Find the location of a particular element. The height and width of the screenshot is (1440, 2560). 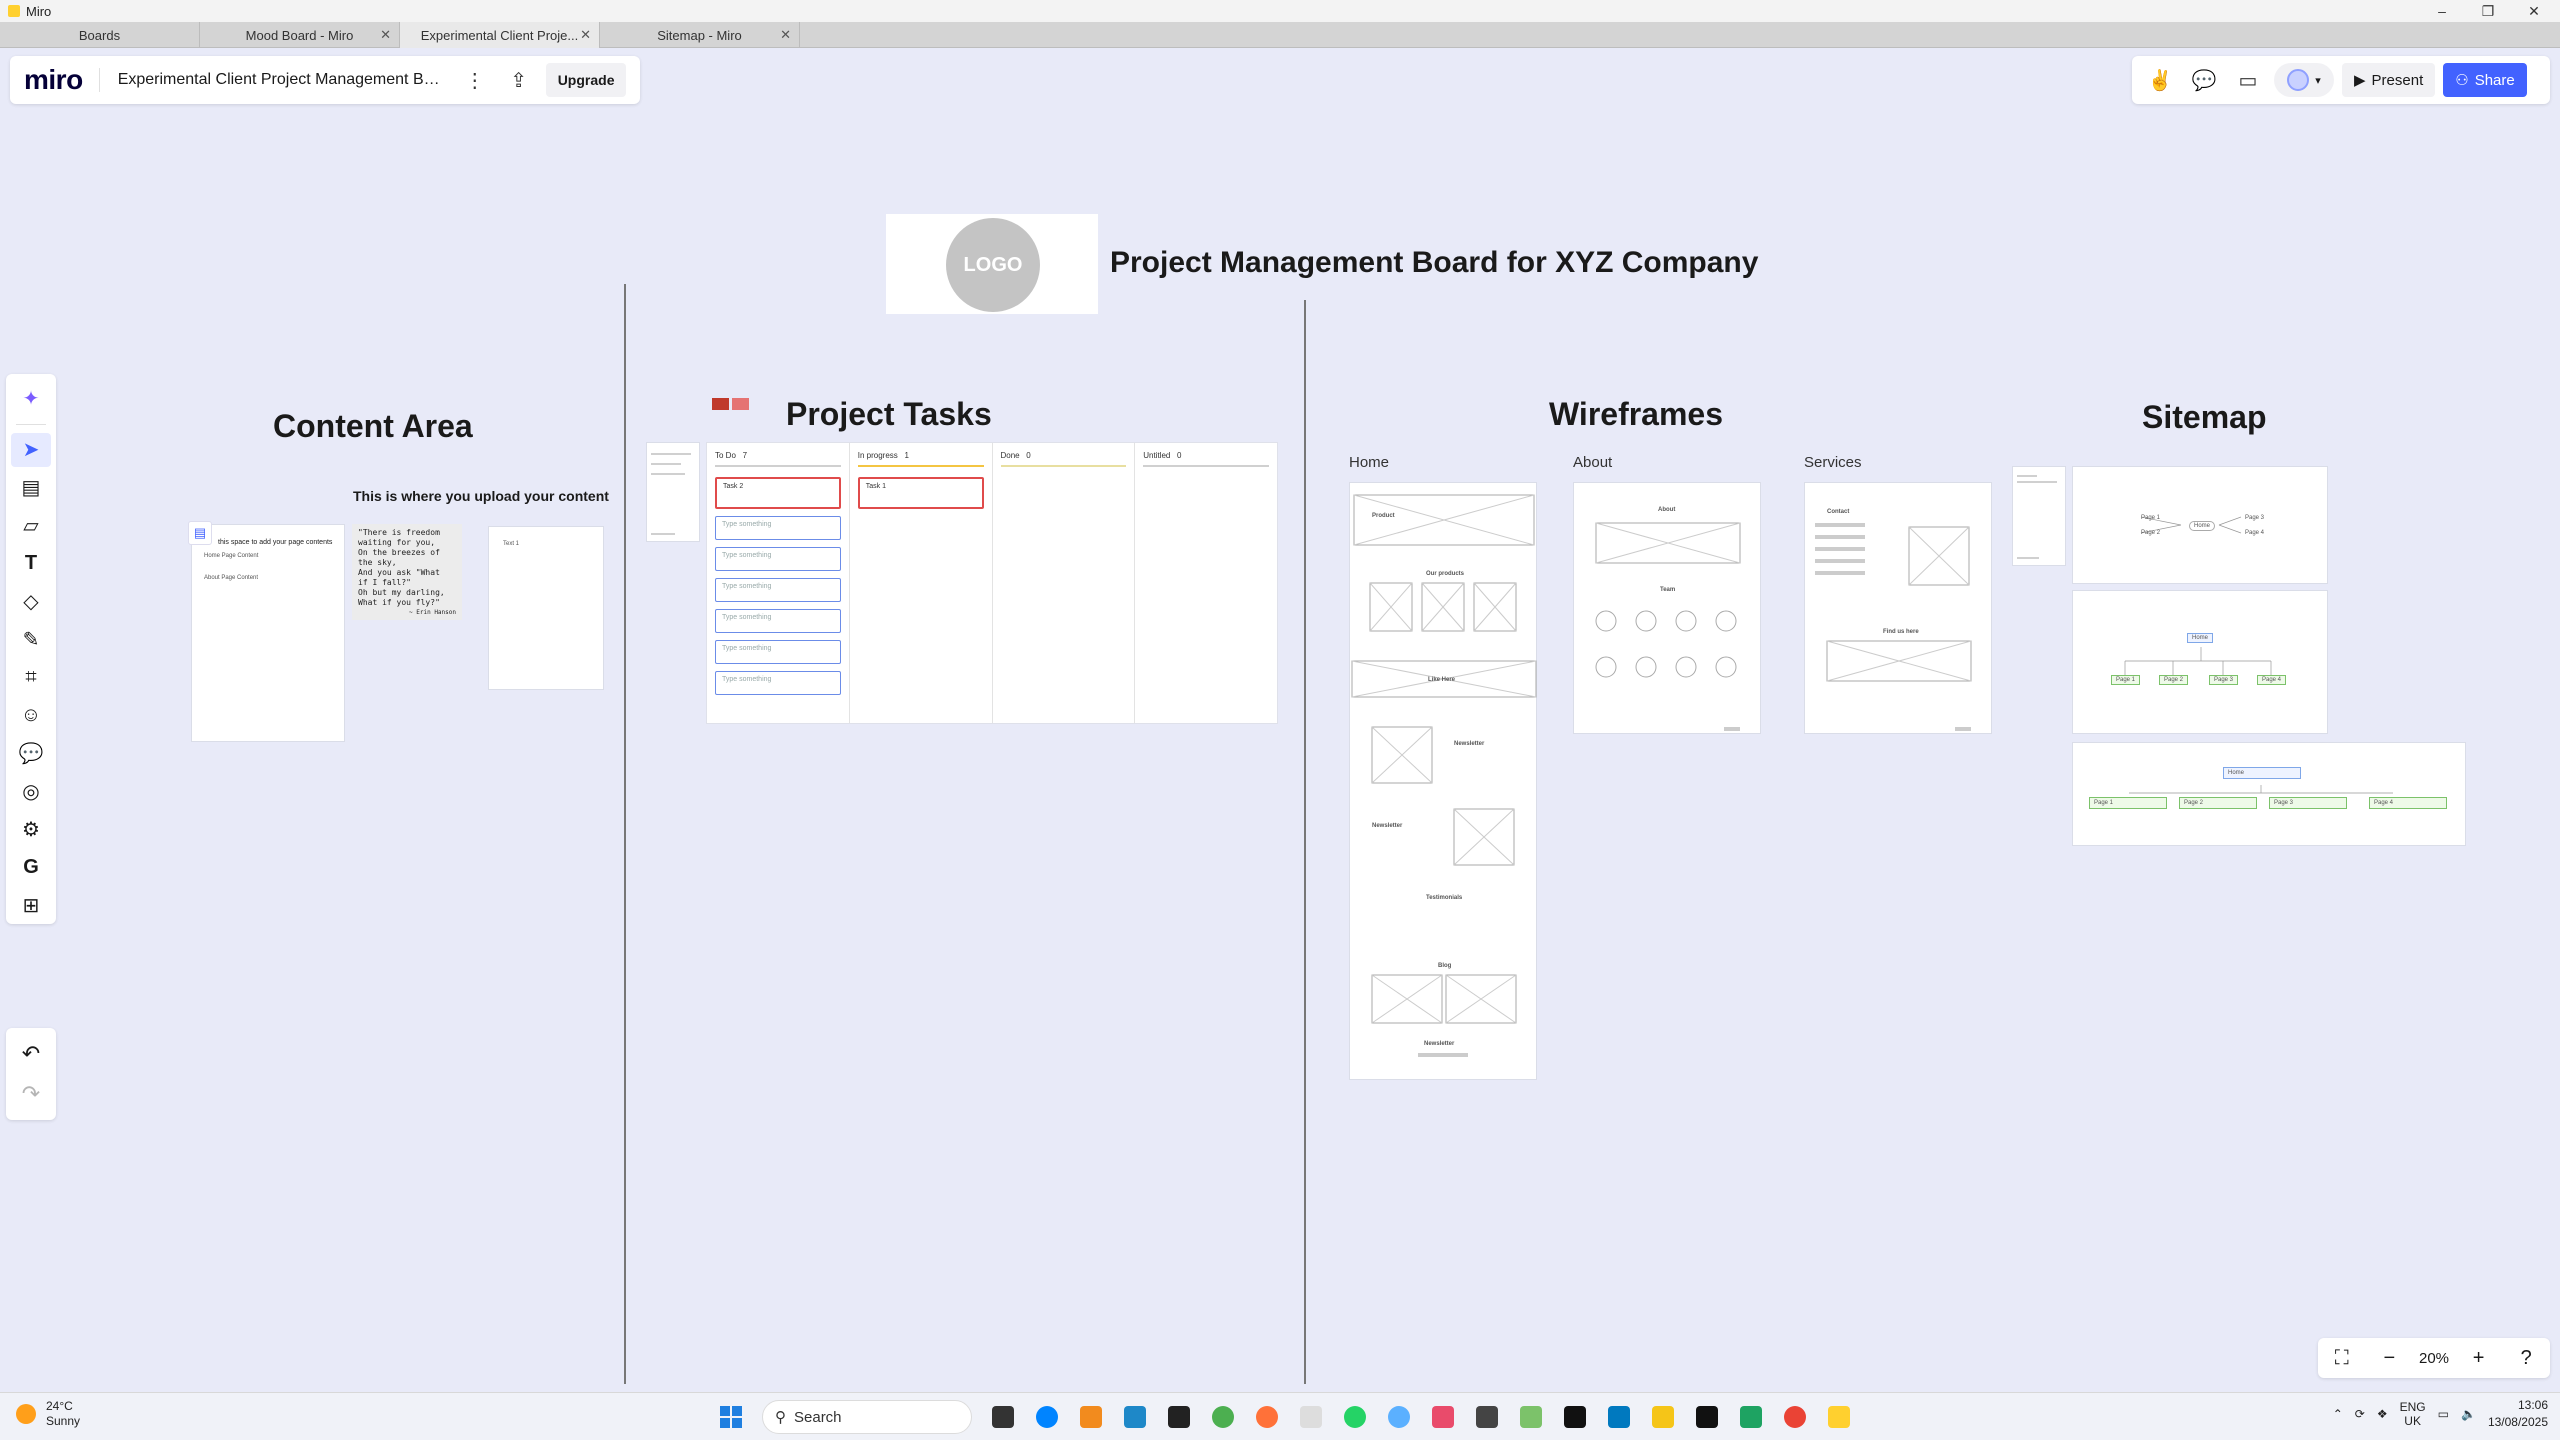

tasks-thumbnail is located at coordinates (673, 492).